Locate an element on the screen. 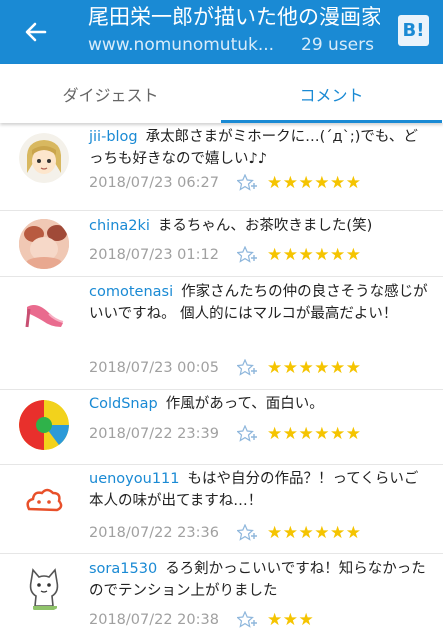 This screenshot has width=443, height=640. comment-meta: 2018/07/22 23:39 ★★★★★★ is located at coordinates (225, 434).